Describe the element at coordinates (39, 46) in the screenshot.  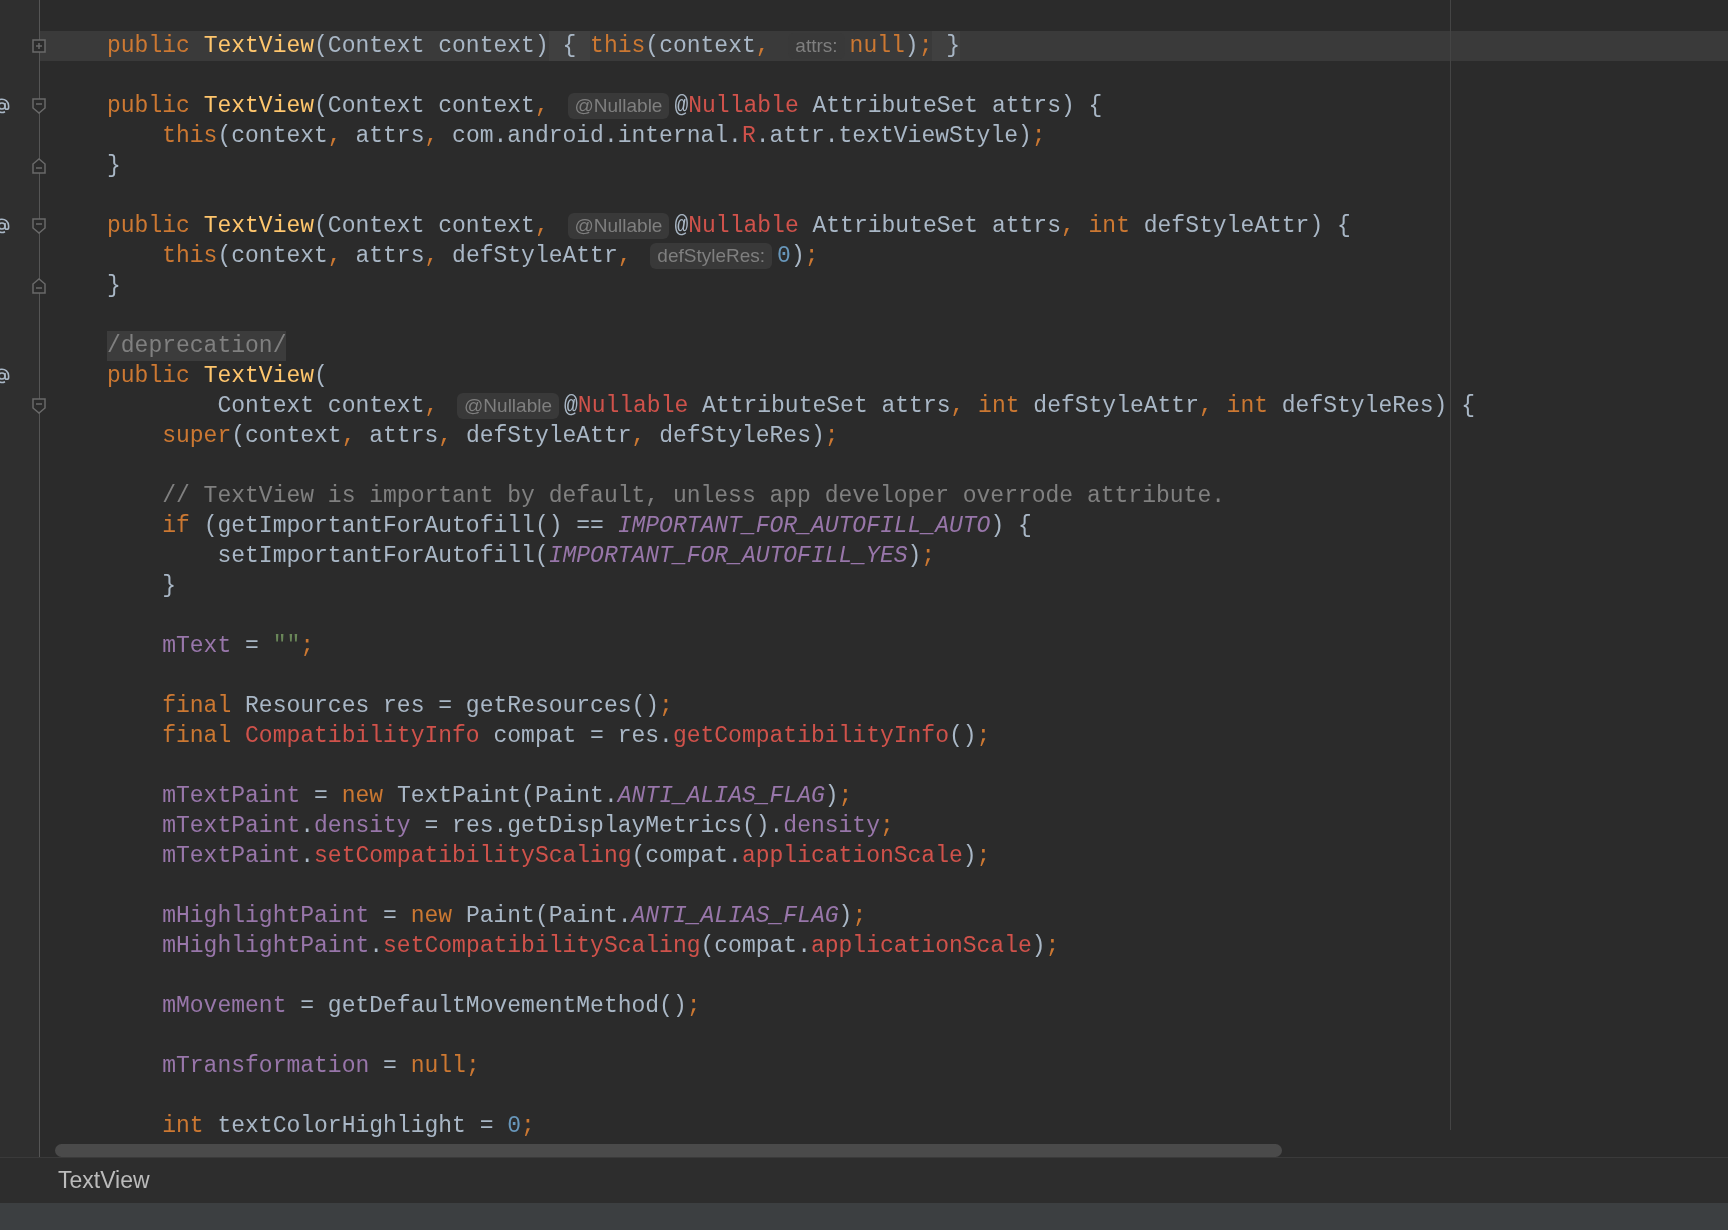
I see `fold-plus-icon` at that location.